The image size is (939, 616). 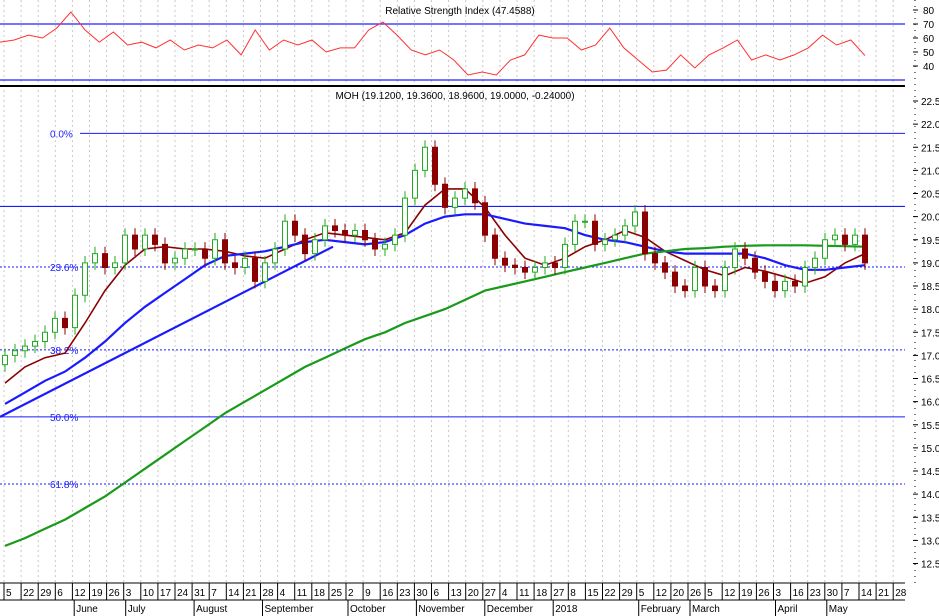 I want to click on date-tick-label: 13, so click(x=457, y=593).